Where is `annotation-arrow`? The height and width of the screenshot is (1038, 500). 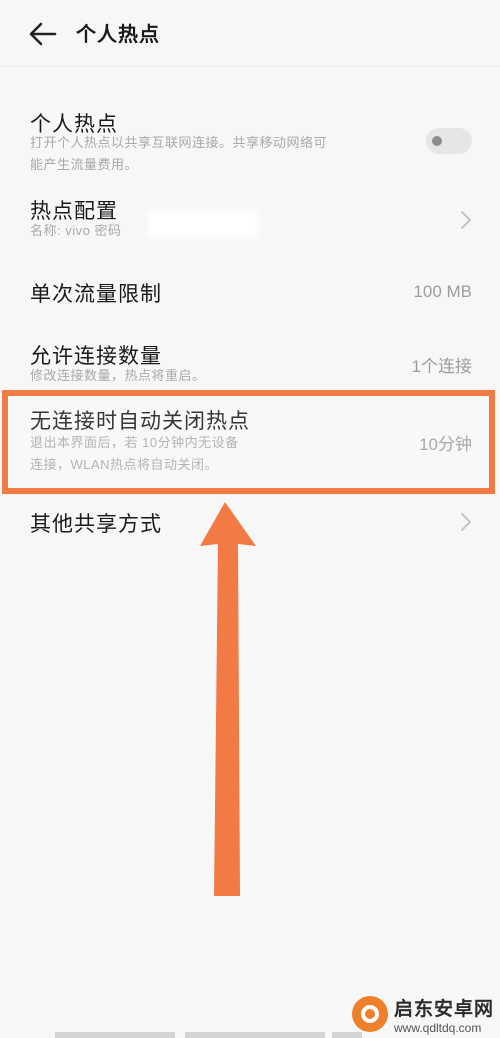
annotation-arrow is located at coordinates (228, 699).